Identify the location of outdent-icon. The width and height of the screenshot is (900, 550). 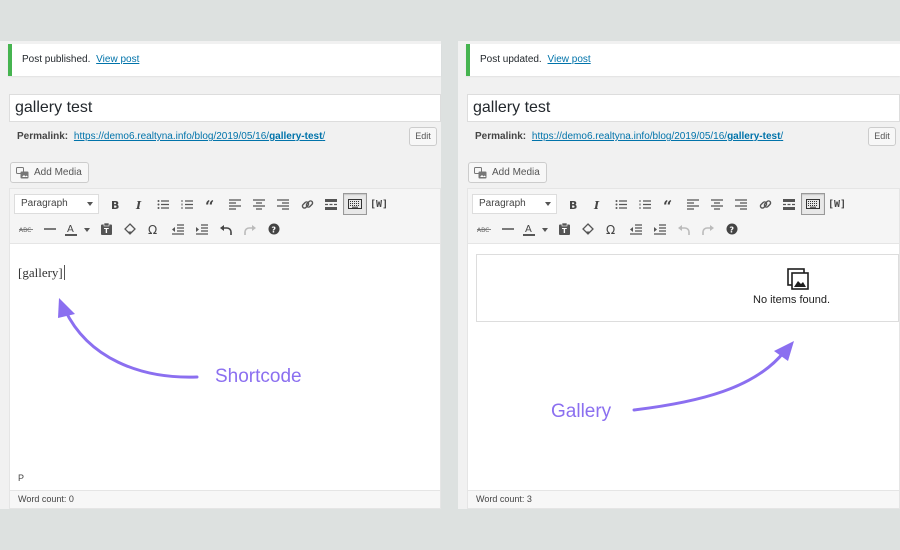
(636, 229).